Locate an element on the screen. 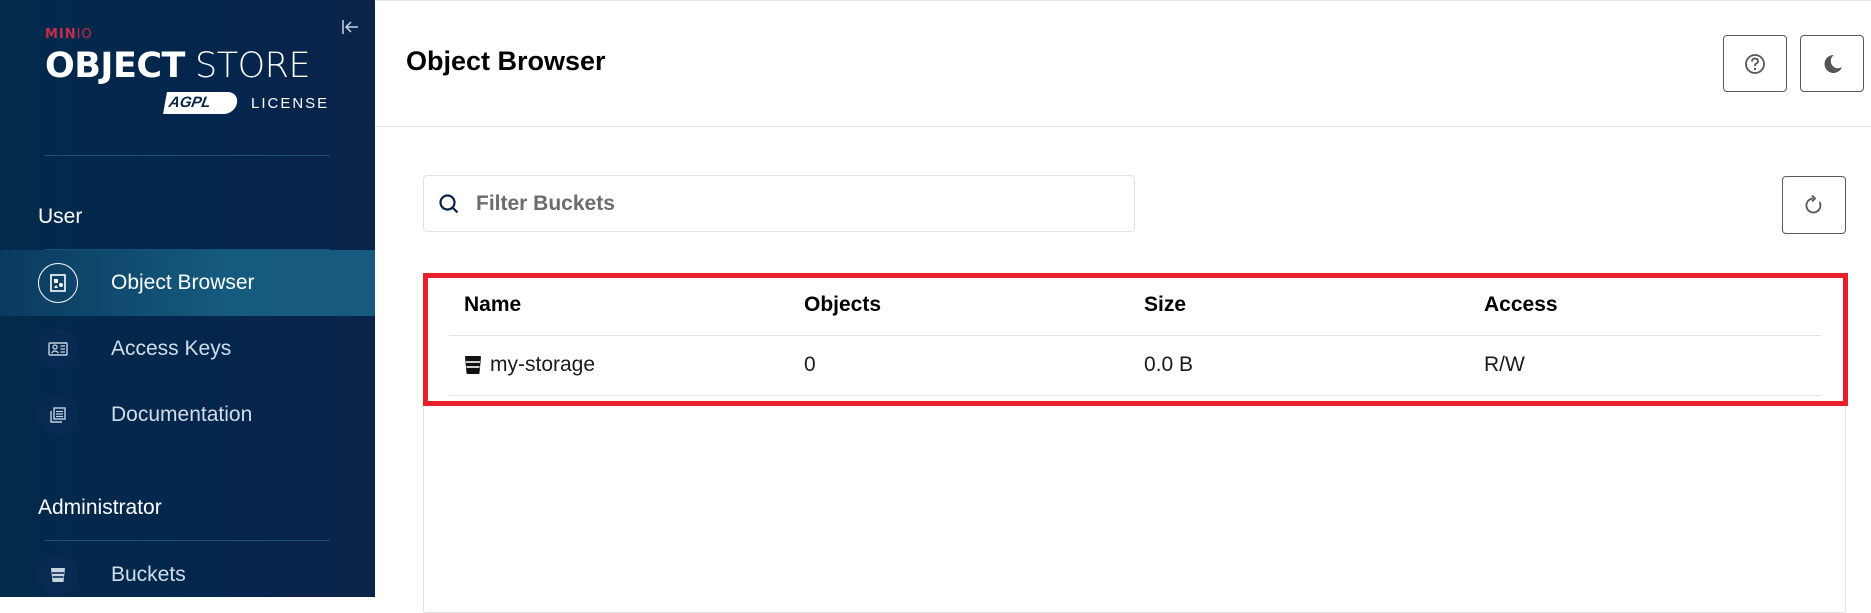 This screenshot has width=1871, height=613. help-icon is located at coordinates (1755, 63).